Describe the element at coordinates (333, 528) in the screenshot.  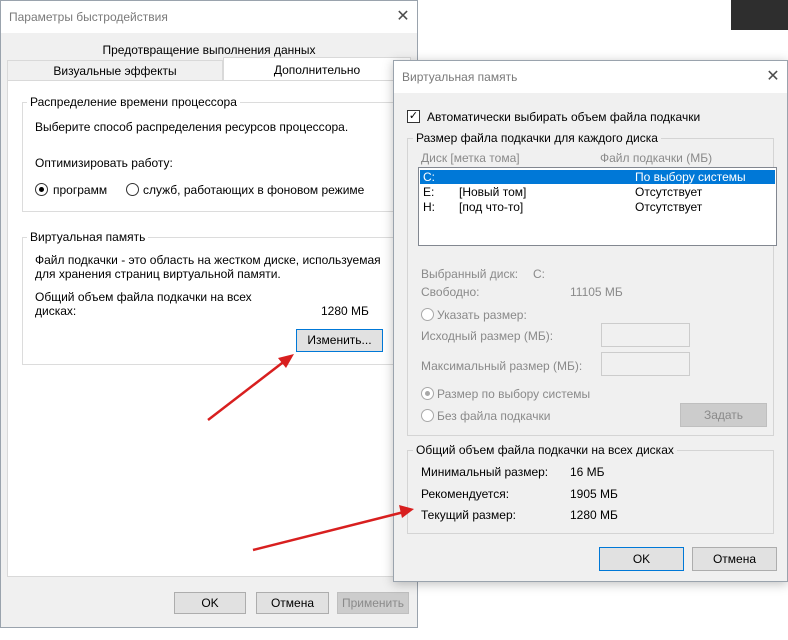
I see `arrow-to-current-size` at that location.